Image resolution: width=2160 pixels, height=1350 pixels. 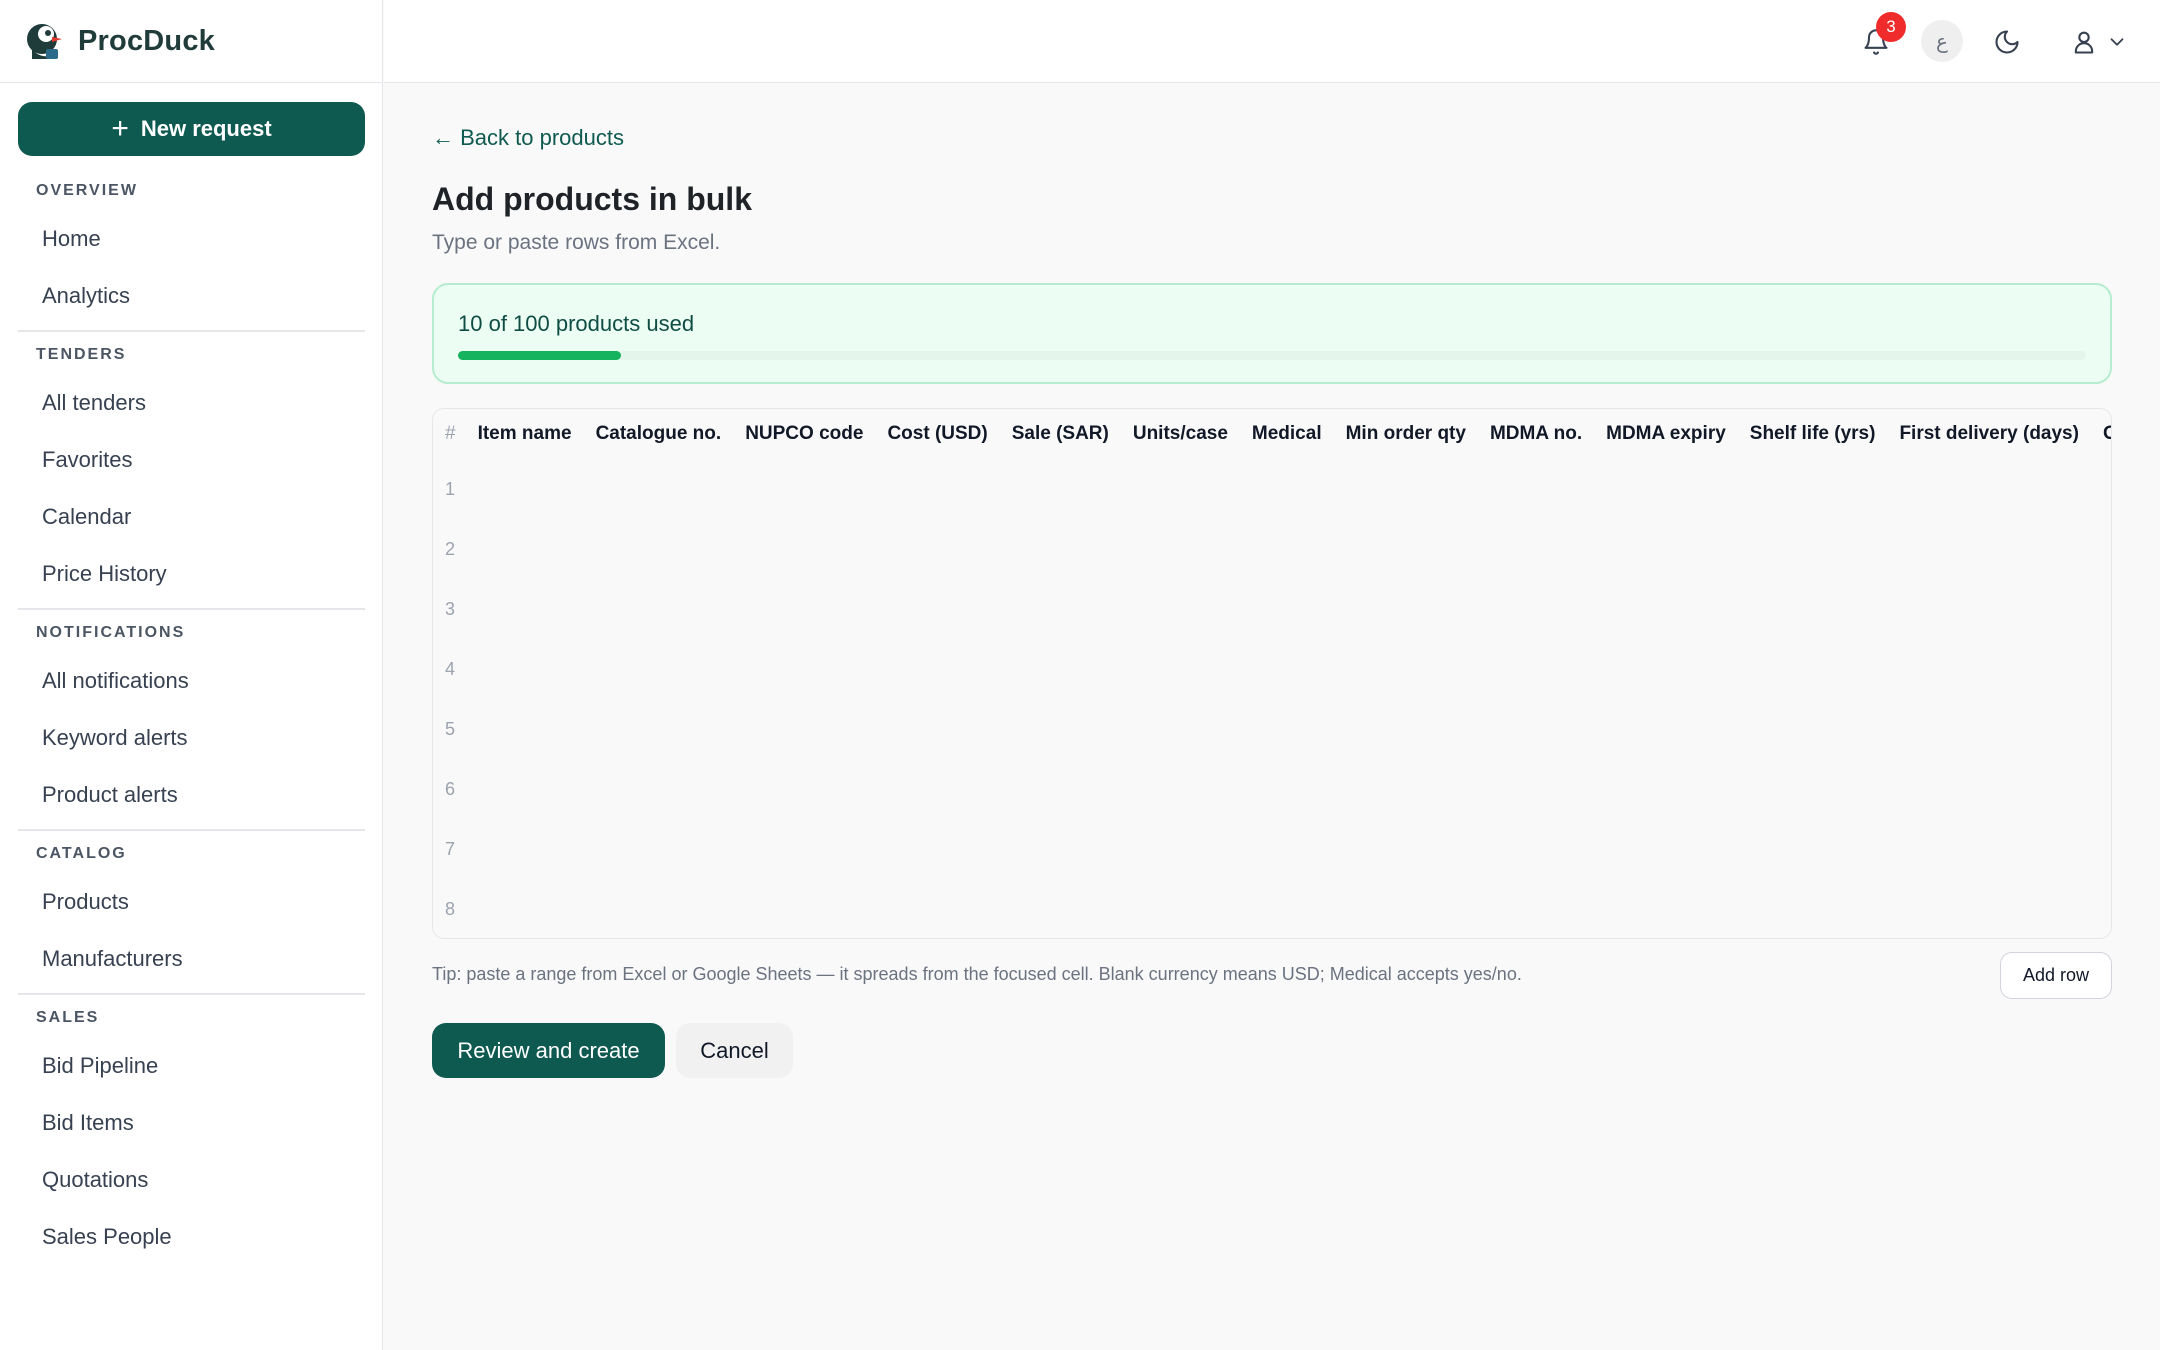 I want to click on moon-icon, so click(x=2007, y=42).